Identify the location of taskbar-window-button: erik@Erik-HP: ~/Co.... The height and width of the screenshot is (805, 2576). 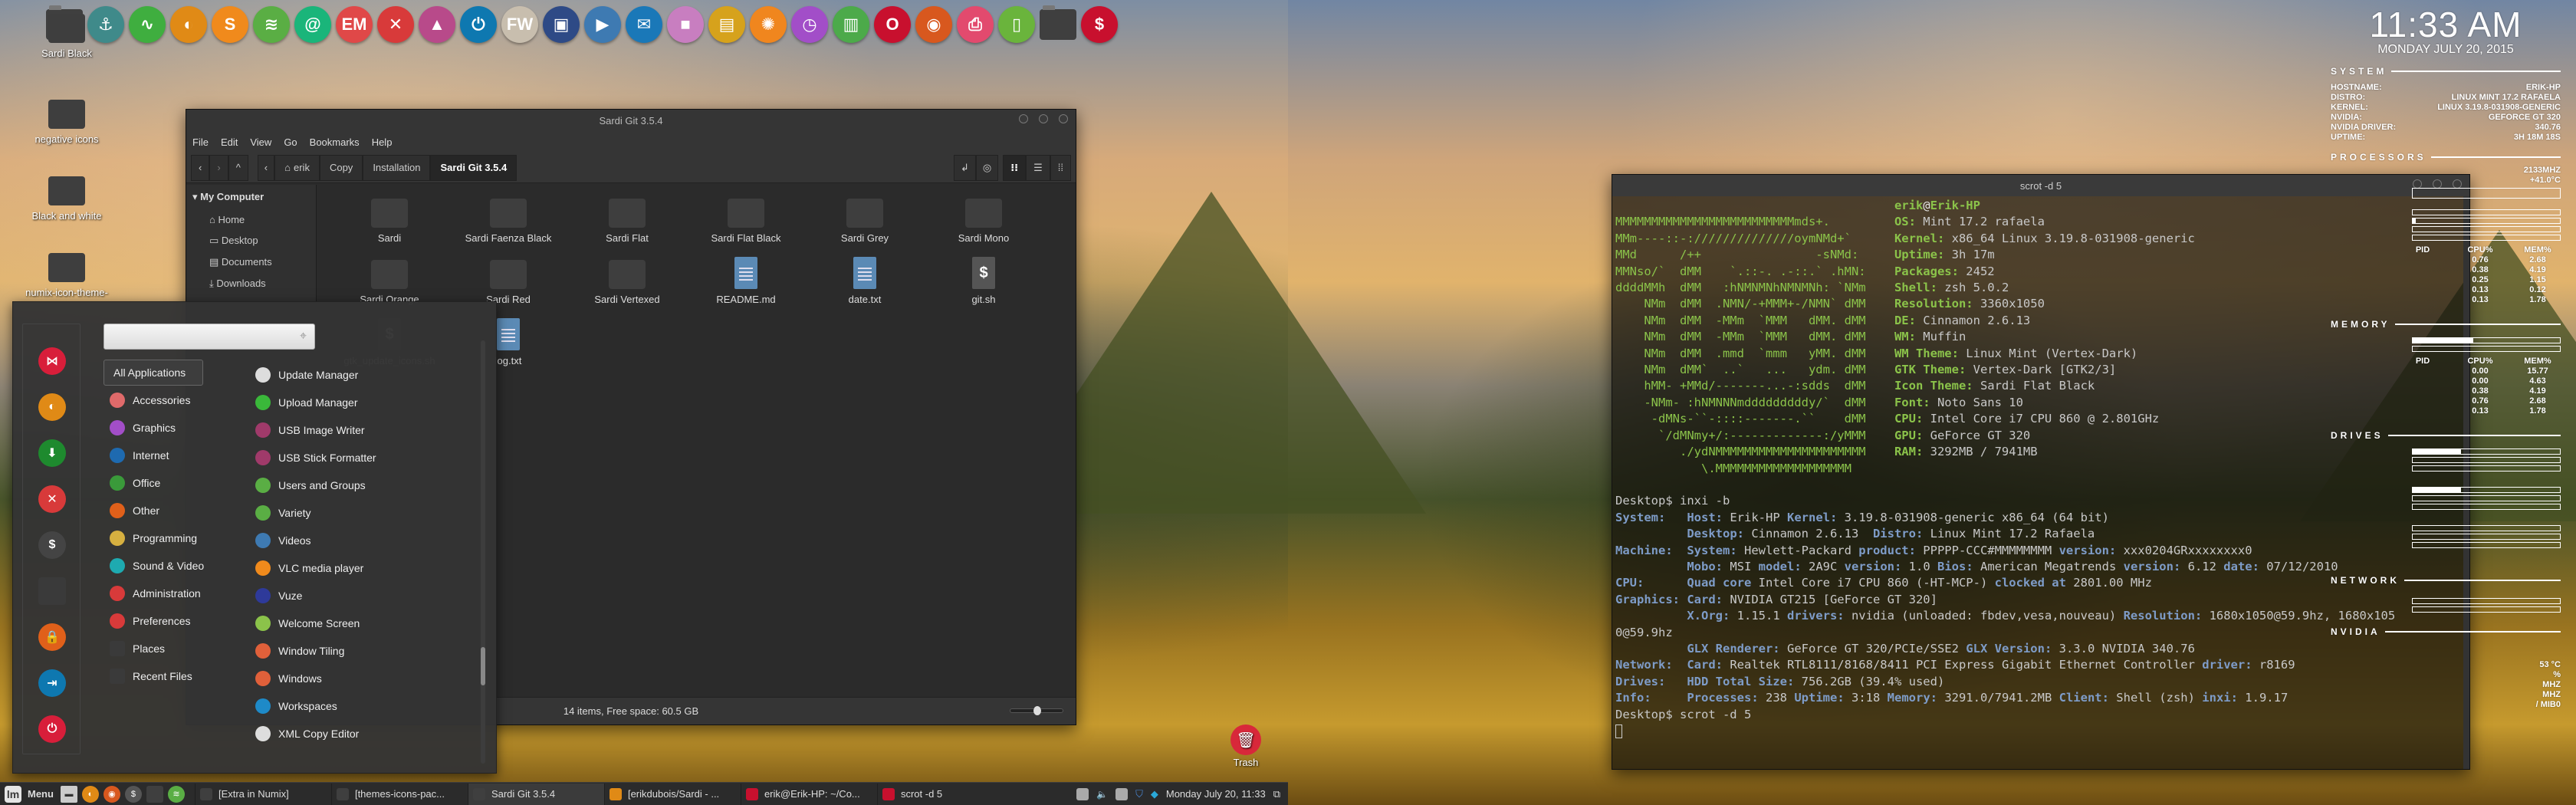
(808, 794).